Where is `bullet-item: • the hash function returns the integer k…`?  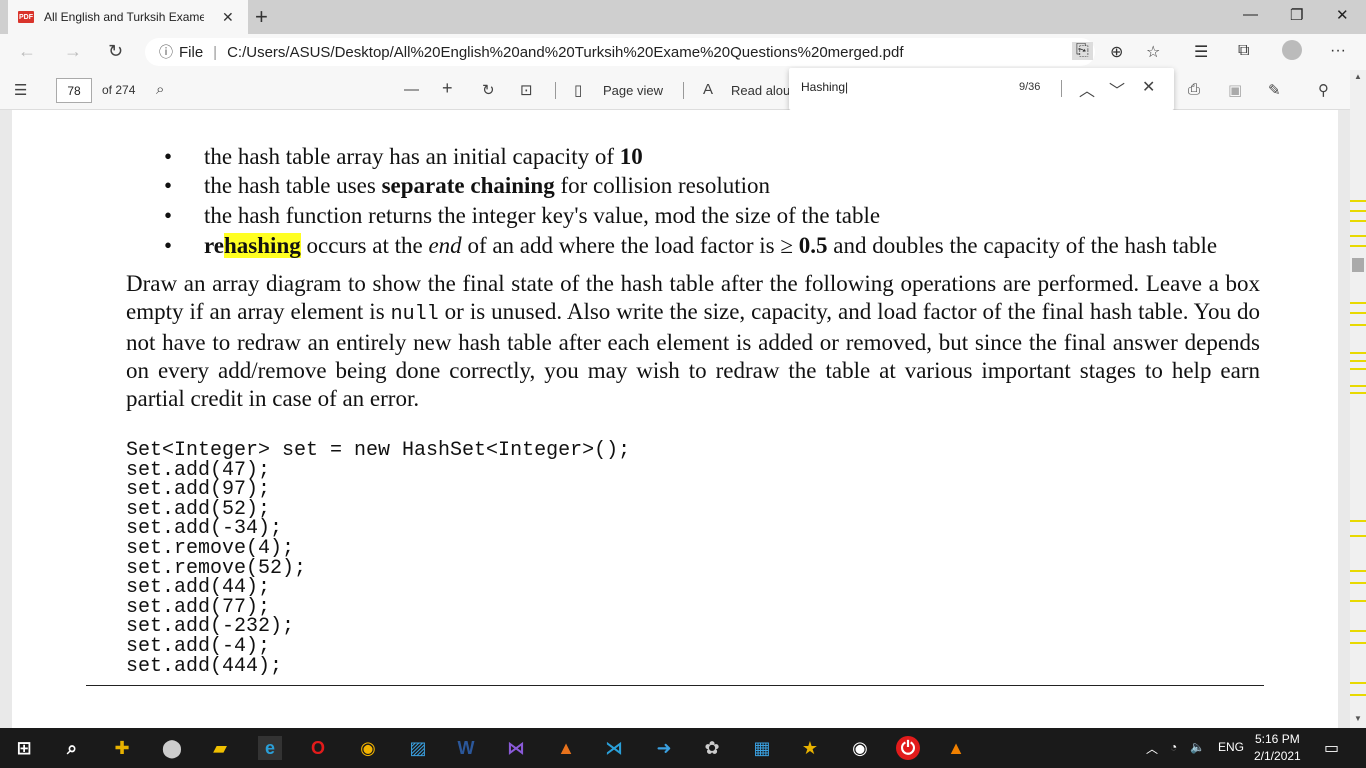
bullet-item: • the hash function returns the integer k… is located at coordinates (522, 215).